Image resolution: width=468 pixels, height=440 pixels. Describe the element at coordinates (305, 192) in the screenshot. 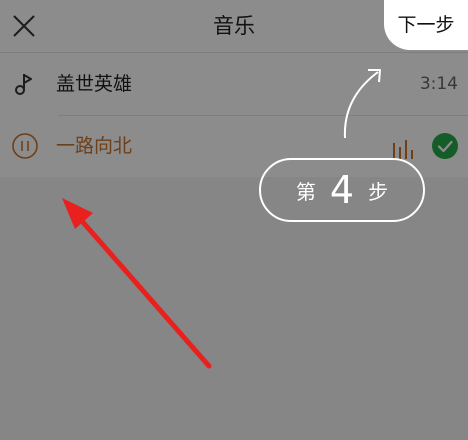

I see `step-prefix: 第` at that location.